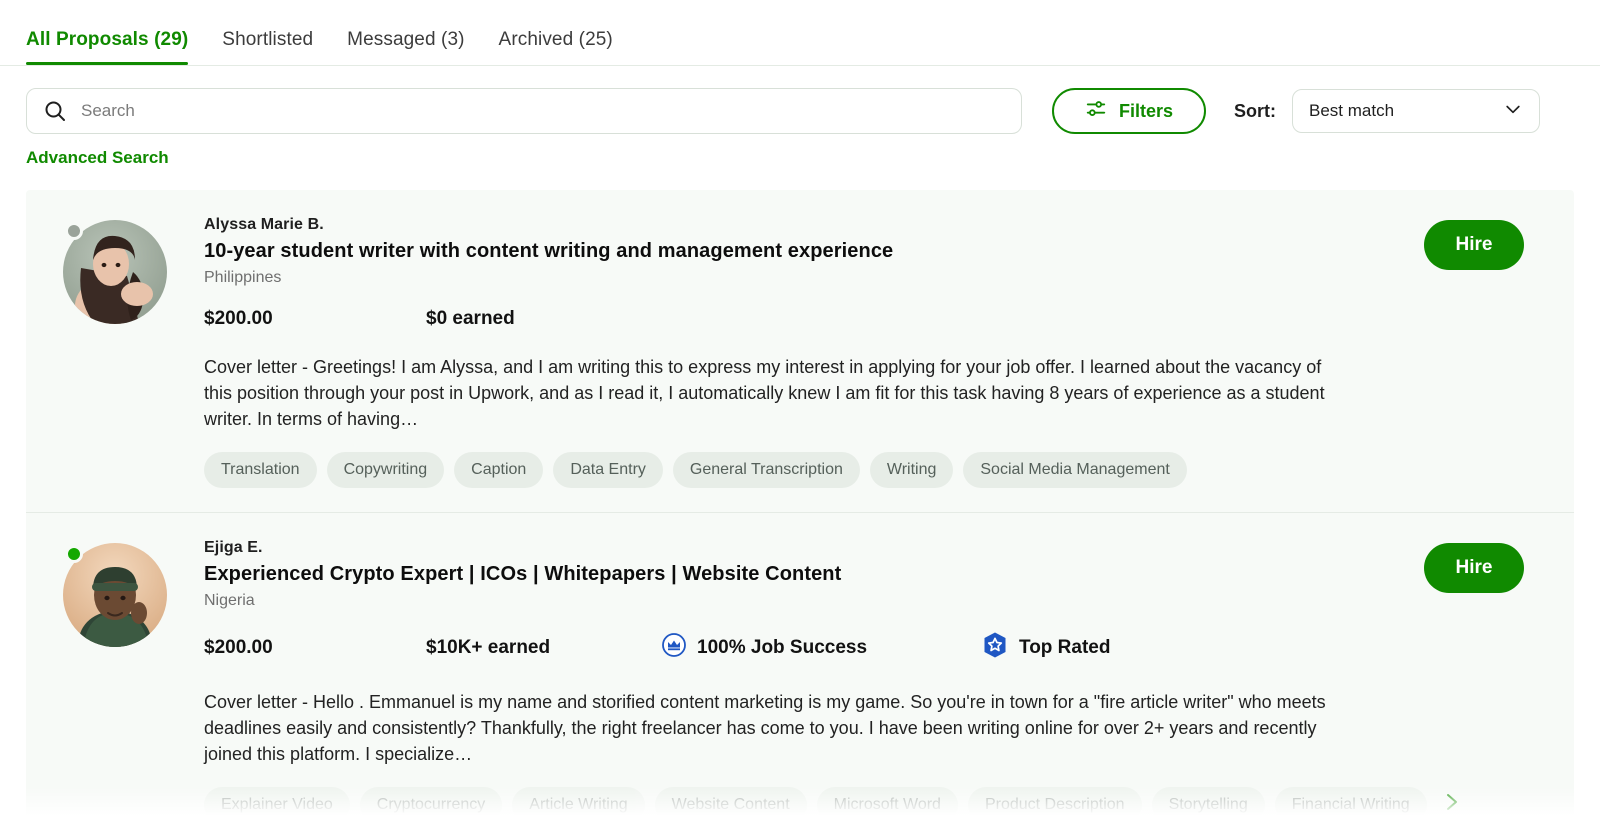 The width and height of the screenshot is (1600, 821). Describe the element at coordinates (406, 39) in the screenshot. I see `tab-label: Messaged (3)` at that location.